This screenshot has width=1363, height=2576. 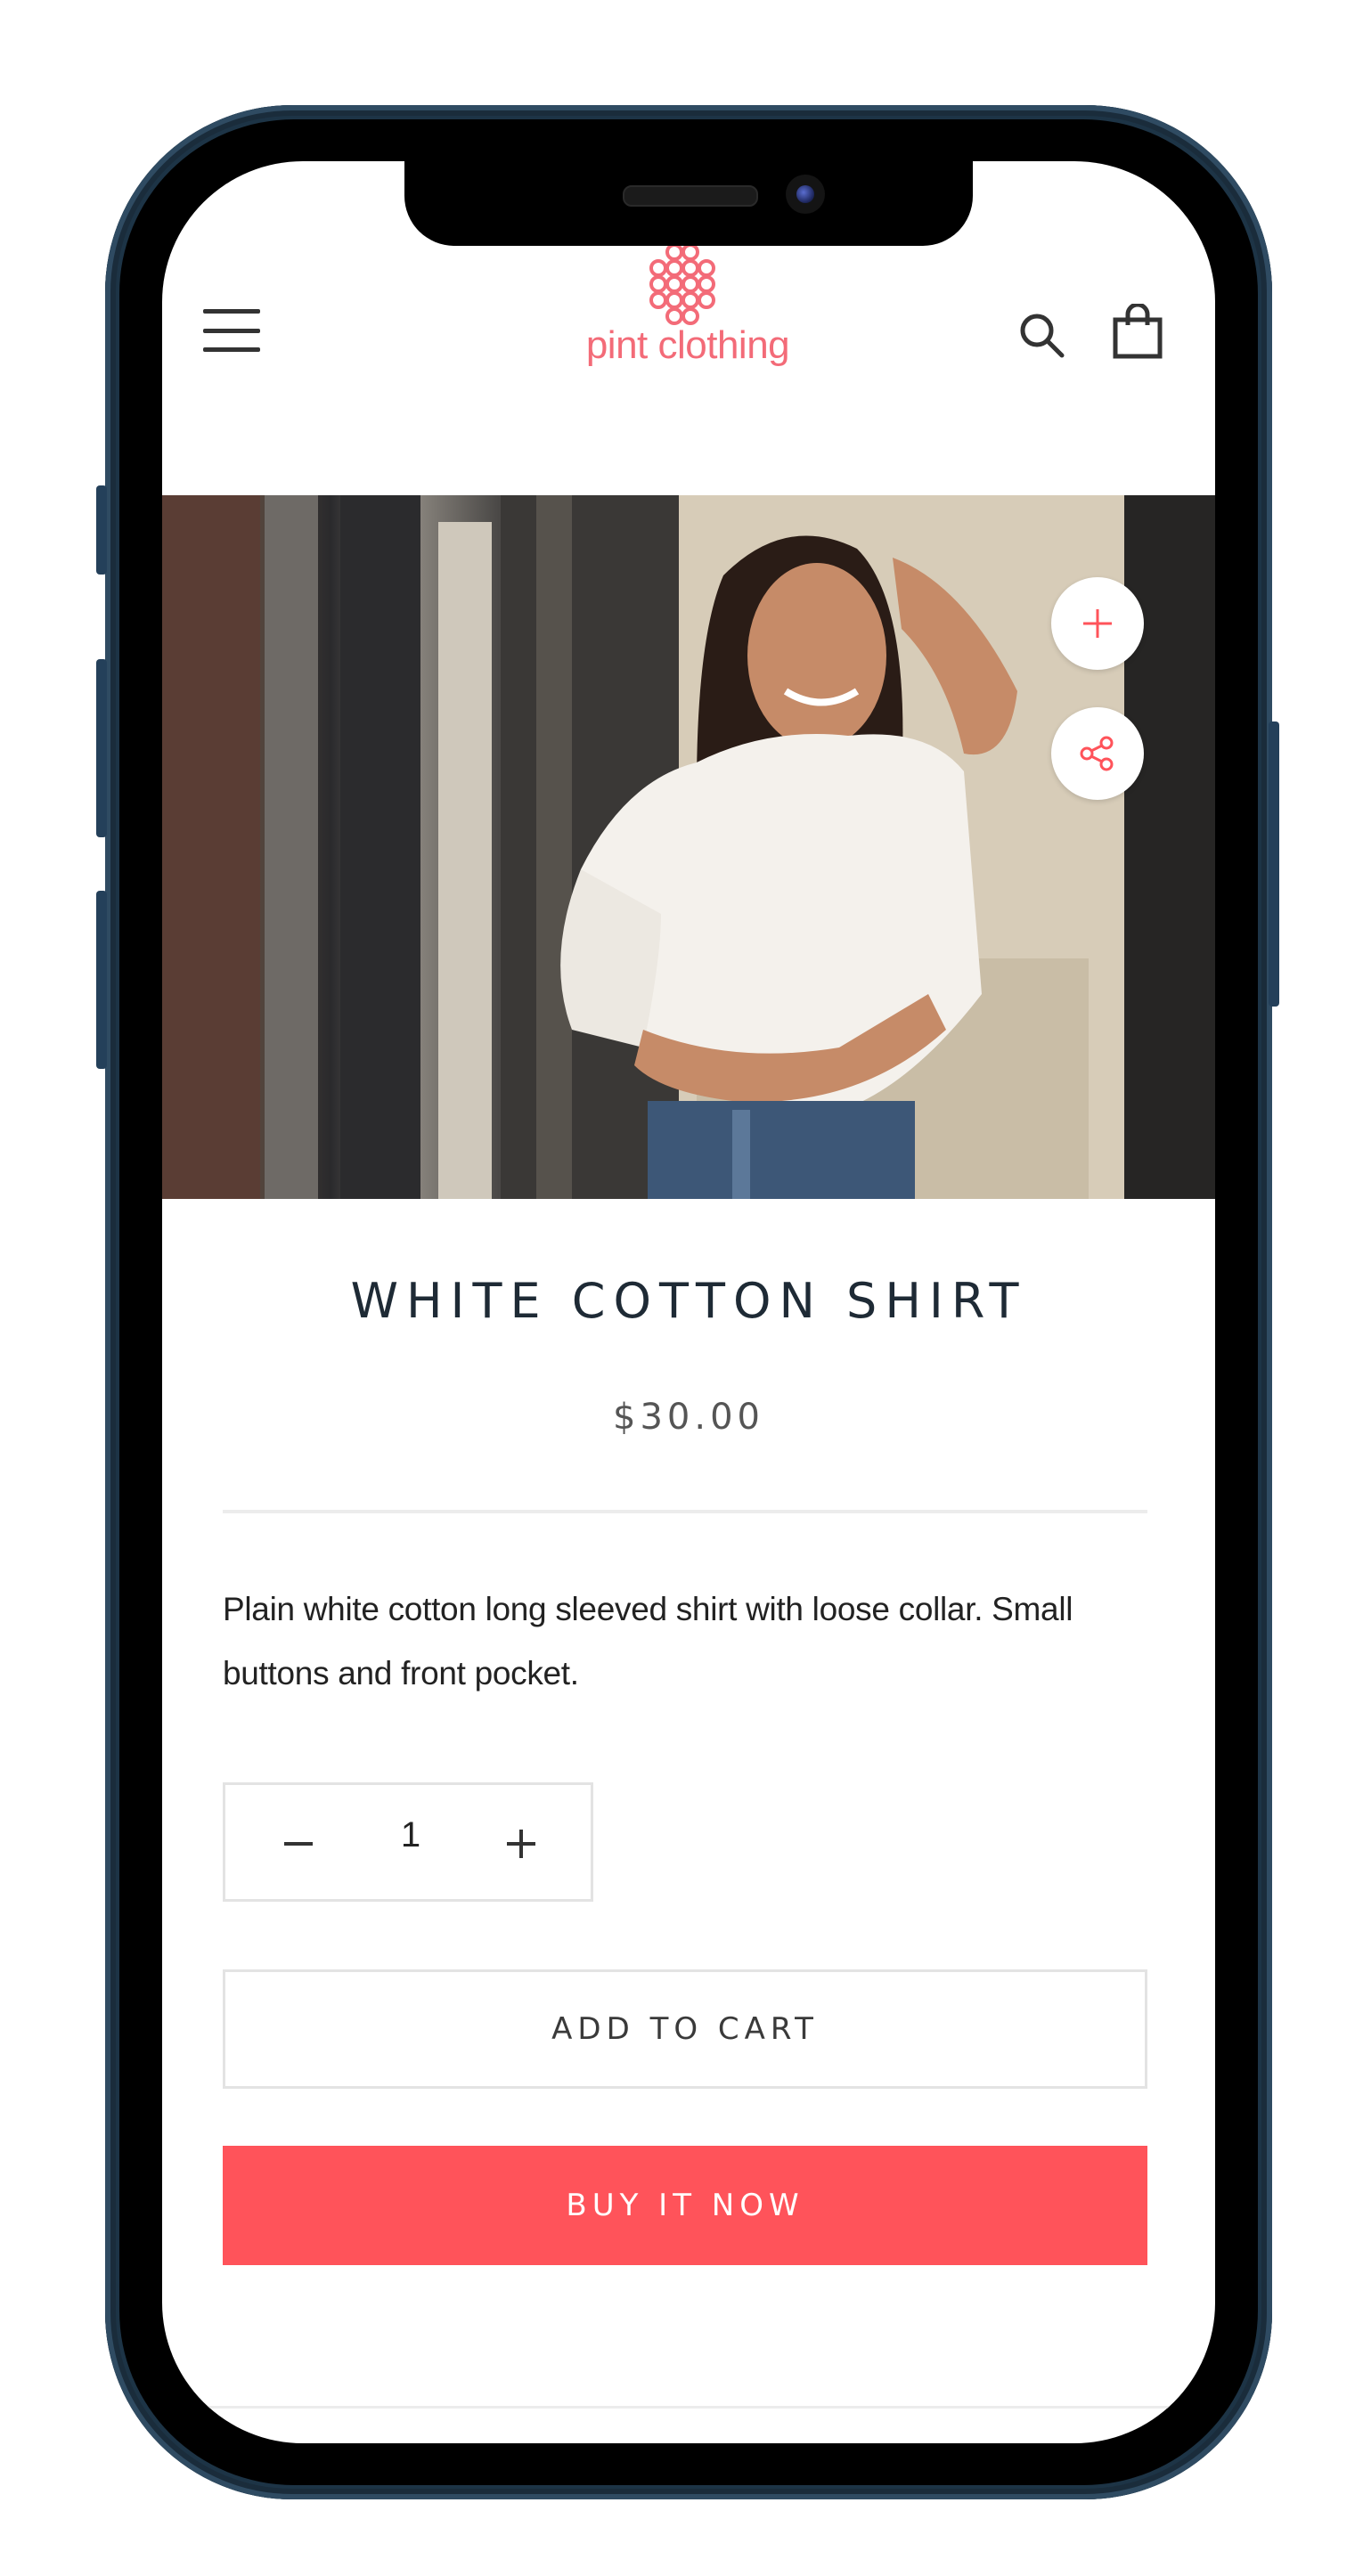 I want to click on quantity-selector: 1, so click(x=408, y=1842).